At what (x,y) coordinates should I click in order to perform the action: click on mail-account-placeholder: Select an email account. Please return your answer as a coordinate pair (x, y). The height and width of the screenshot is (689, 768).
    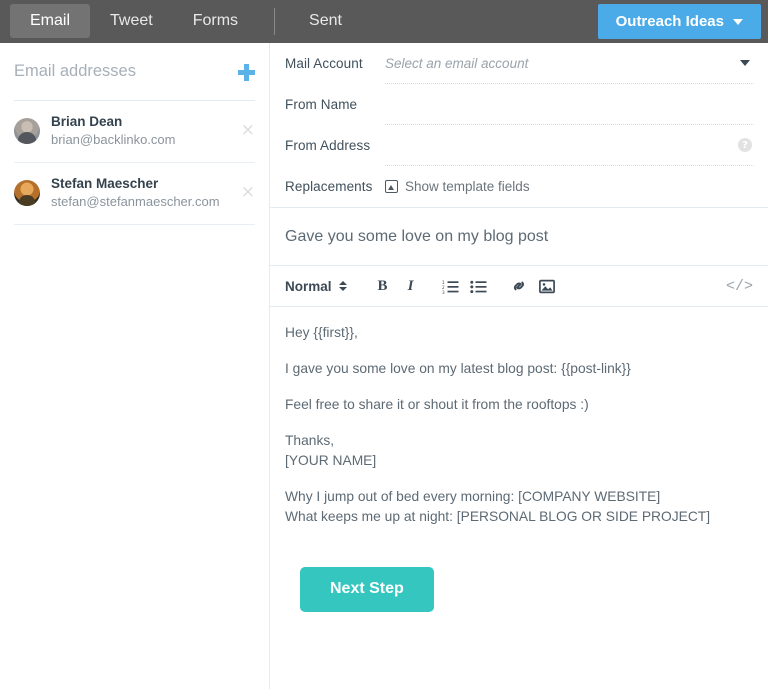
    Looking at the image, I should click on (457, 63).